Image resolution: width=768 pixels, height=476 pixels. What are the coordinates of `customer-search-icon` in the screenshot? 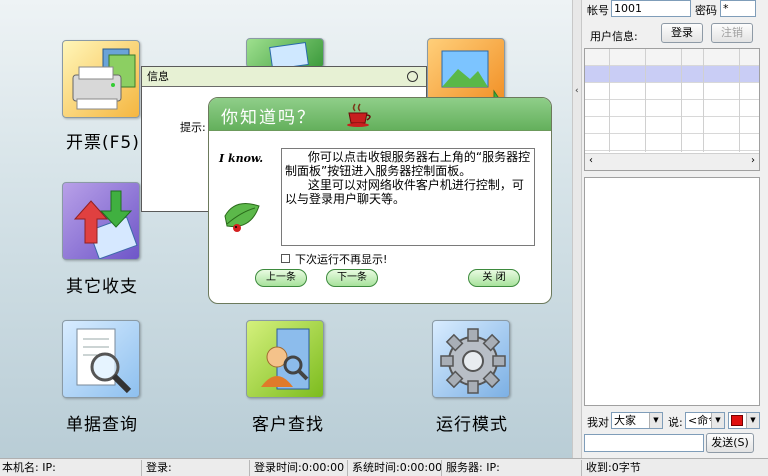 It's located at (285, 359).